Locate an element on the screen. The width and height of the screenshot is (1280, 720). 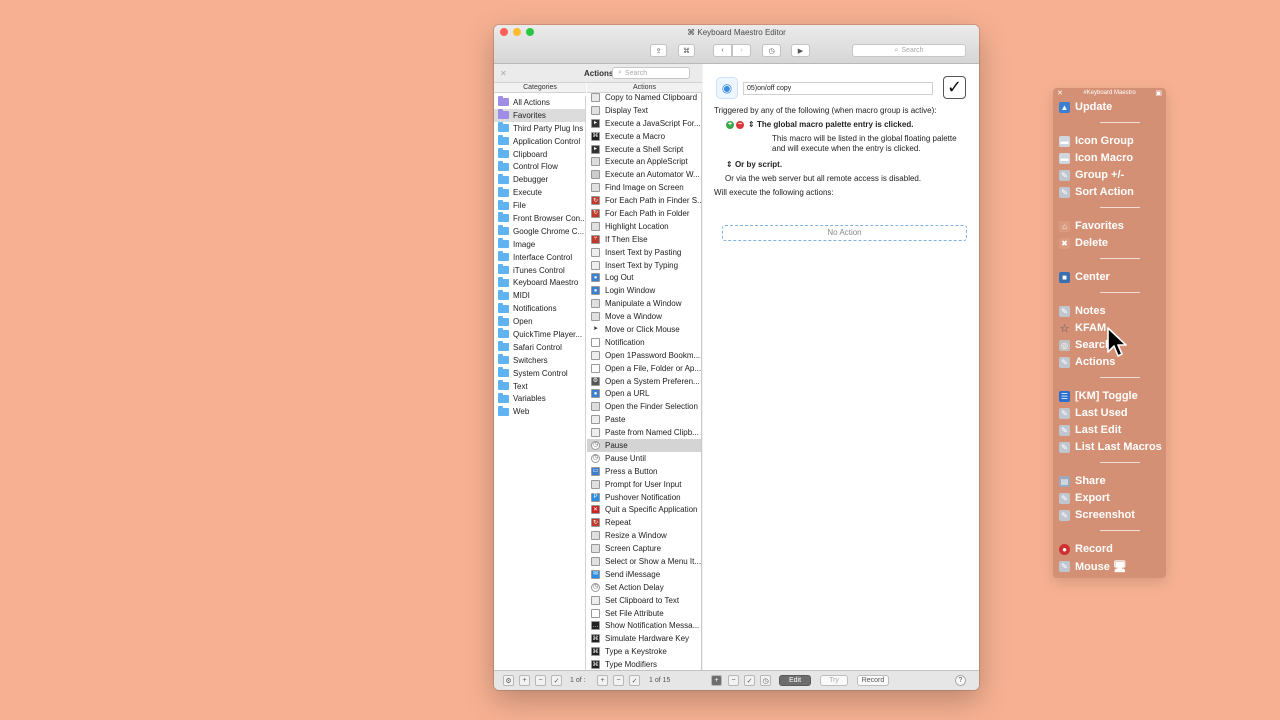
action-item: ● Open a URL is located at coordinates (644, 393).